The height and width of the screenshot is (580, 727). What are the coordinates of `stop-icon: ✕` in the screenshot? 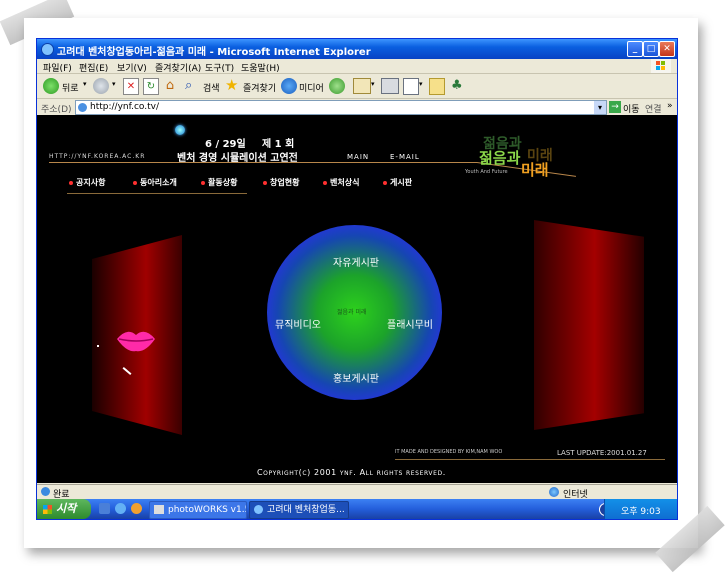 It's located at (131, 86).